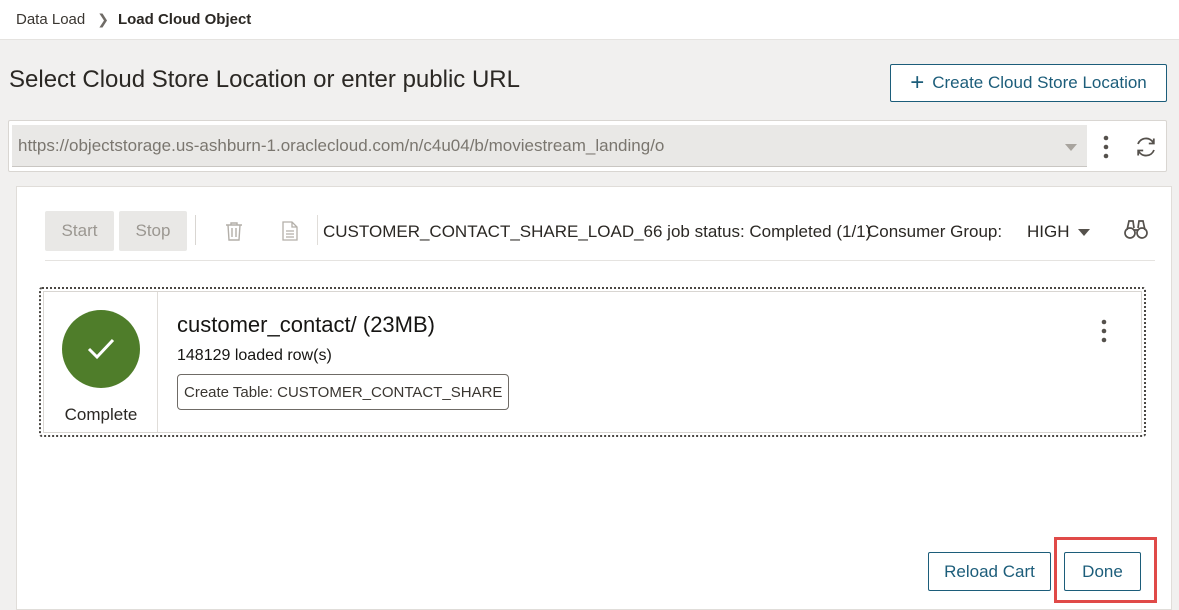  What do you see at coordinates (1048, 232) in the screenshot?
I see `consumer-group-select: HIGH` at bounding box center [1048, 232].